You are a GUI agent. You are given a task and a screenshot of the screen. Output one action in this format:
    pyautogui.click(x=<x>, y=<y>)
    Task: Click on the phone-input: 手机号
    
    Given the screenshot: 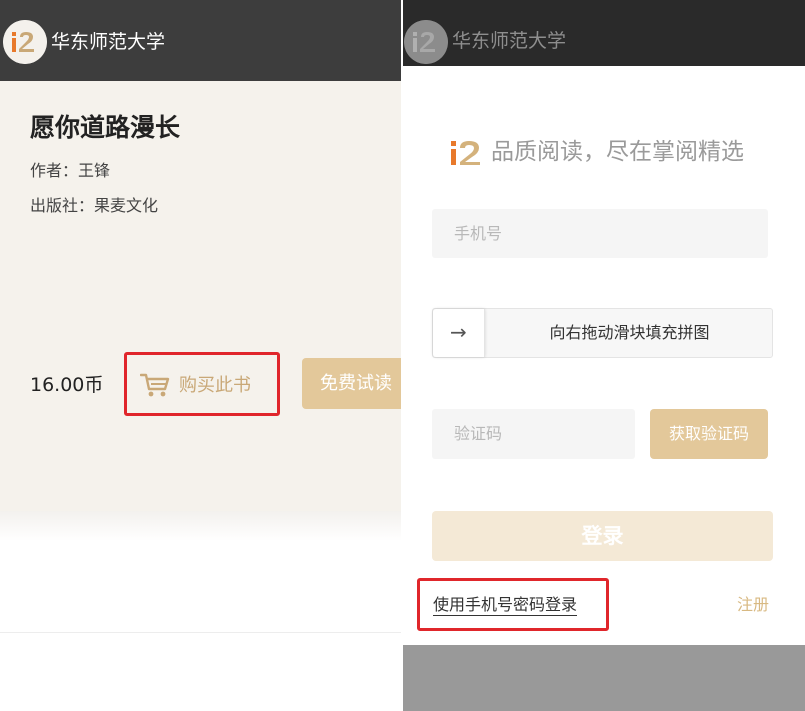 What is the action you would take?
    pyautogui.click(x=600, y=233)
    